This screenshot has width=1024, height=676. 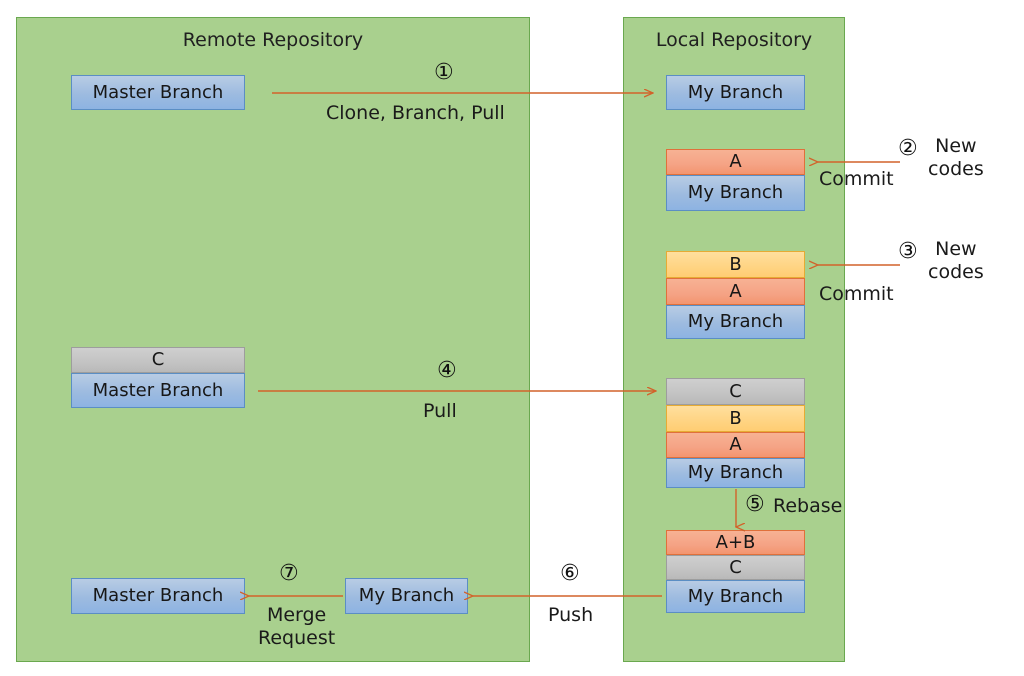 What do you see at coordinates (415, 113) in the screenshot?
I see `step-1-label: Clone, Branch, Pull` at bounding box center [415, 113].